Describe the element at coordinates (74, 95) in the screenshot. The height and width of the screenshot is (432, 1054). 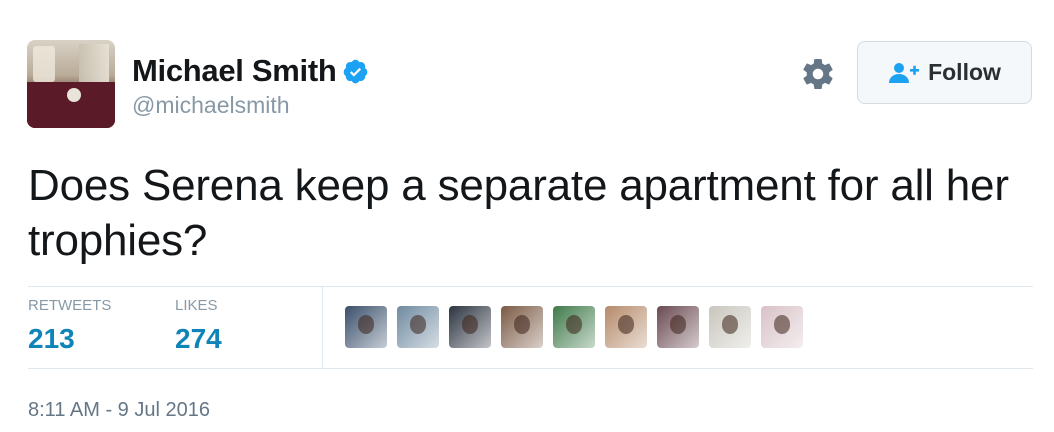
I see `avatar-pool-ball` at that location.